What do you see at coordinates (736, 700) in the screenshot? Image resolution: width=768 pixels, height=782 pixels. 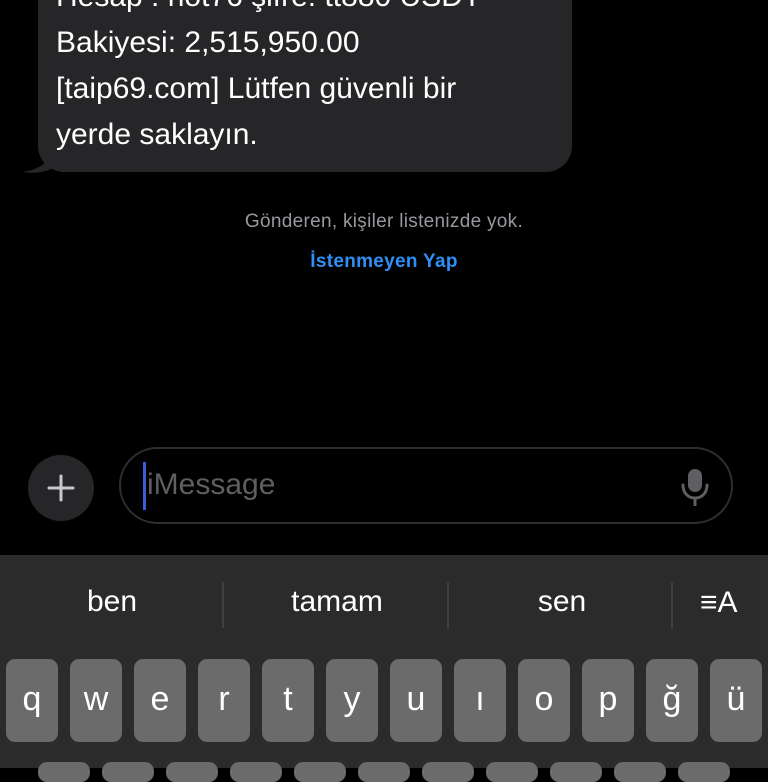 I see `key-u-umlaut: ü` at bounding box center [736, 700].